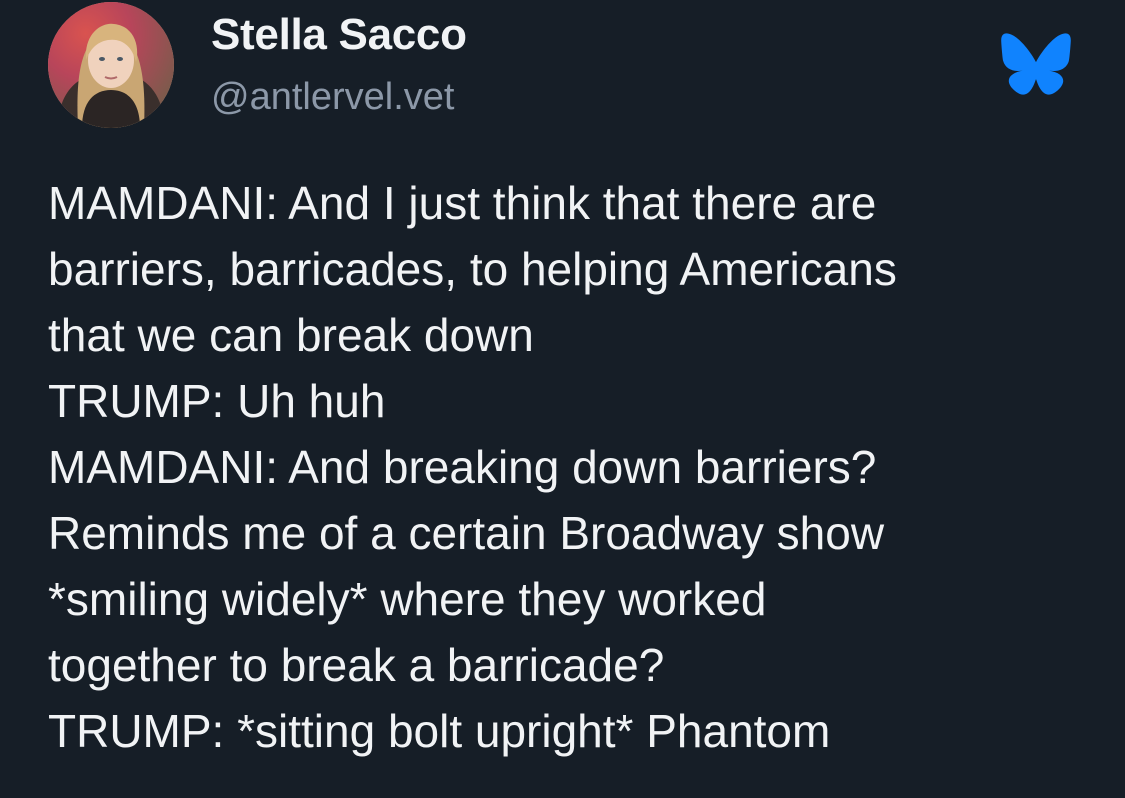 The width and height of the screenshot is (1125, 798). I want to click on author-display-name: Stella Sacco, so click(339, 35).